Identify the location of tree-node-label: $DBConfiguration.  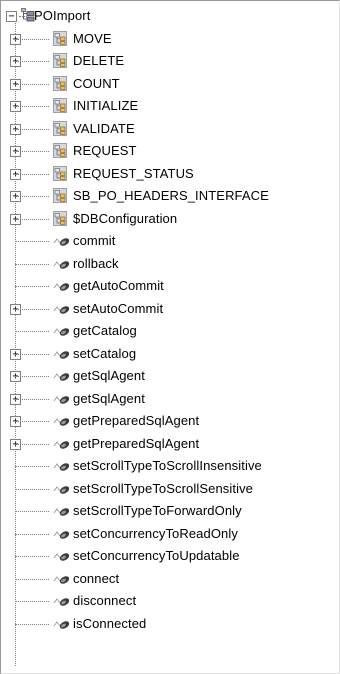
(125, 218).